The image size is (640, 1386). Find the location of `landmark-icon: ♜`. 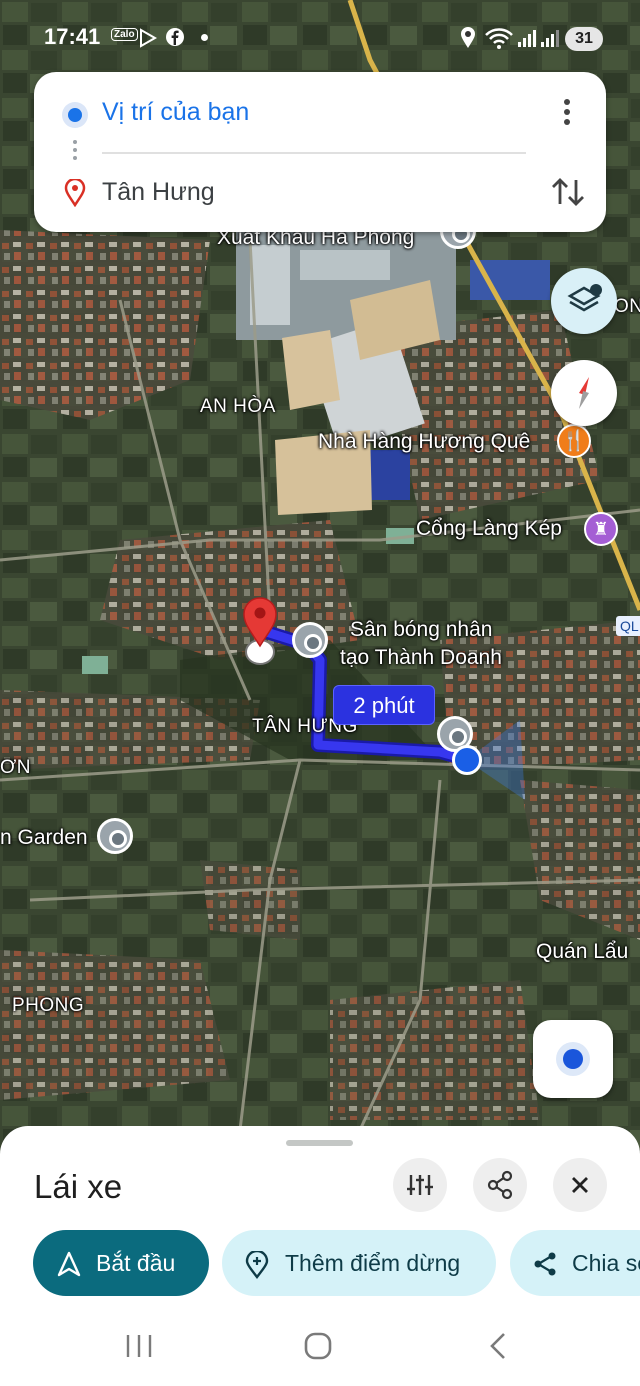

landmark-icon: ♜ is located at coordinates (601, 529).